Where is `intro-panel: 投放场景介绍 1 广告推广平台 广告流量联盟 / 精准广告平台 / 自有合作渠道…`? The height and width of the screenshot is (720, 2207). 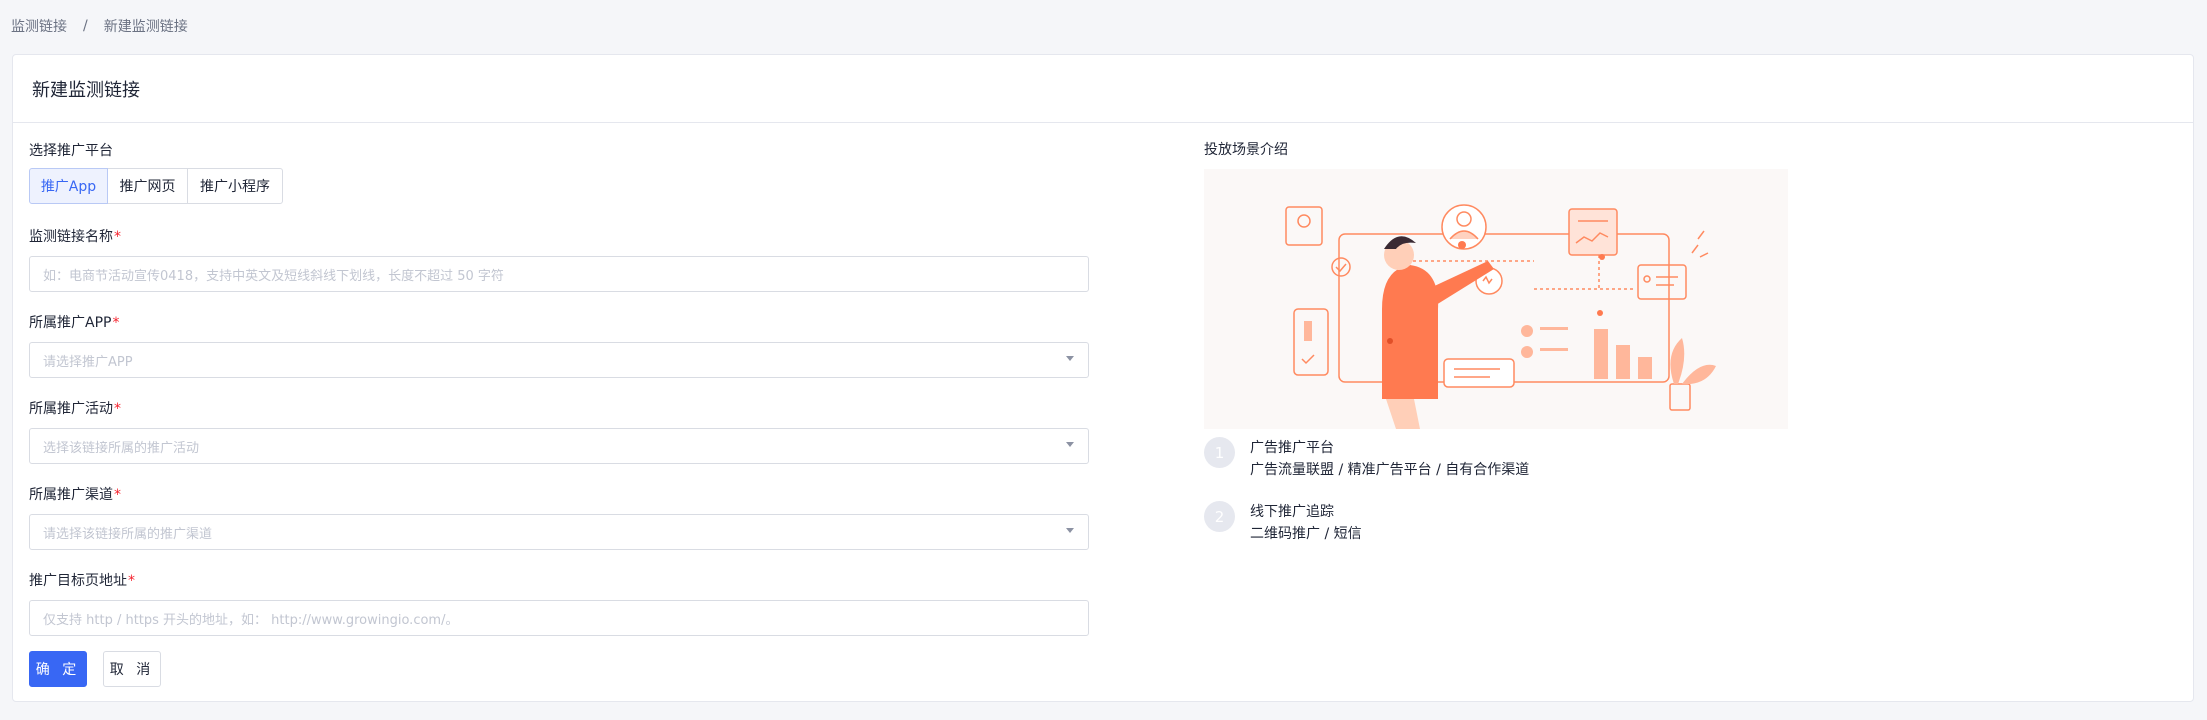 intro-panel: 投放场景介绍 1 广告推广平台 广告流量联盟 / 精准广告平台 / 自有合作渠道… is located at coordinates (1496, 340).